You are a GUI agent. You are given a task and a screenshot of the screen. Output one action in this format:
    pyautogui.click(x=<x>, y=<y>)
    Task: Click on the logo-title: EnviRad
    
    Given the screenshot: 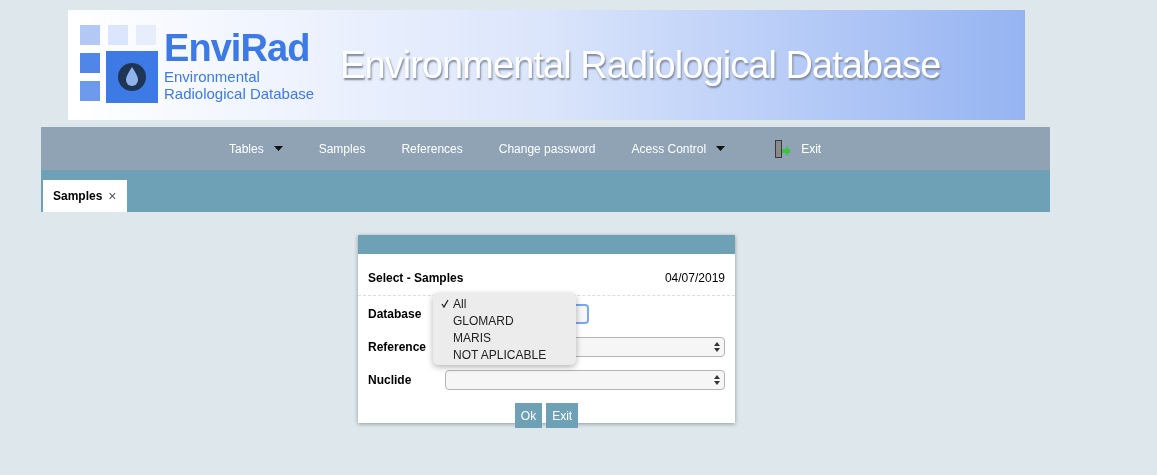 What is the action you would take?
    pyautogui.click(x=237, y=48)
    